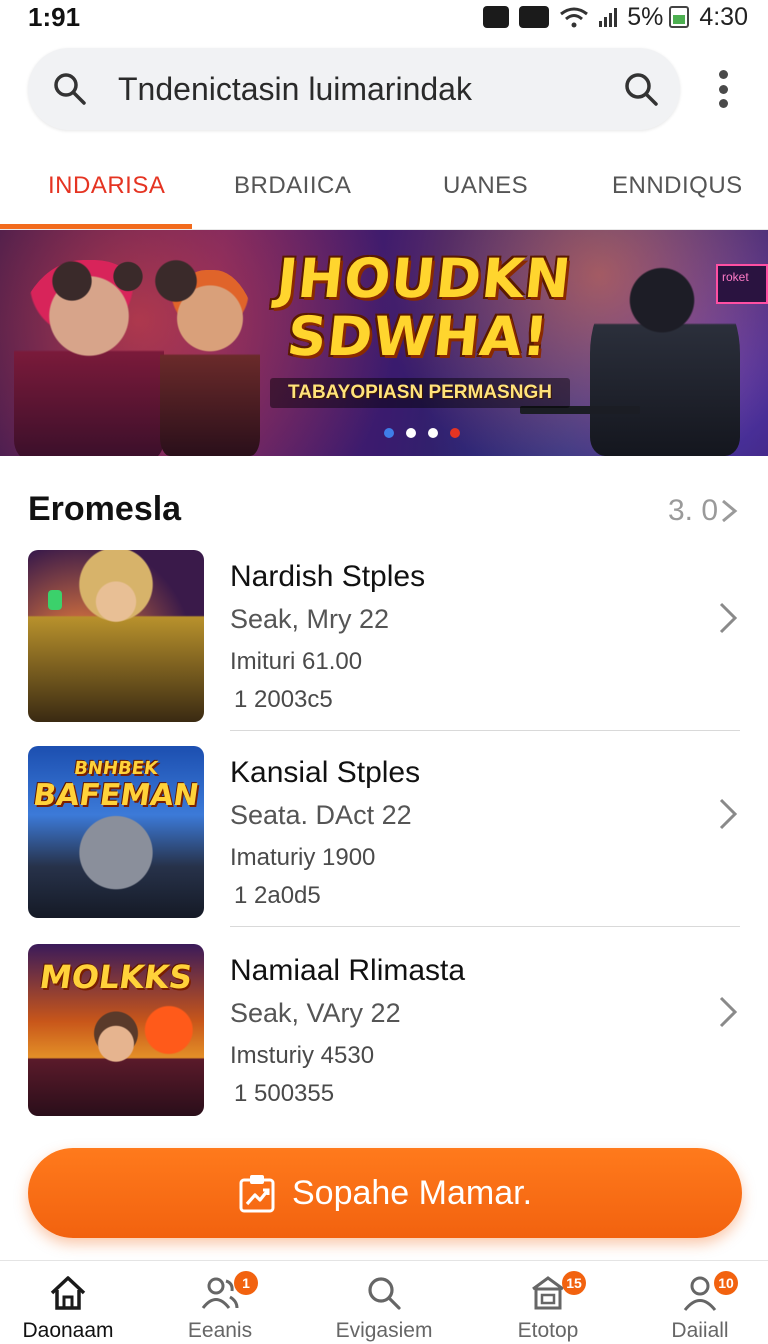 The image size is (768, 1344). Describe the element at coordinates (321, 815) in the screenshot. I see `item-date: Seata. DAct 22` at that location.